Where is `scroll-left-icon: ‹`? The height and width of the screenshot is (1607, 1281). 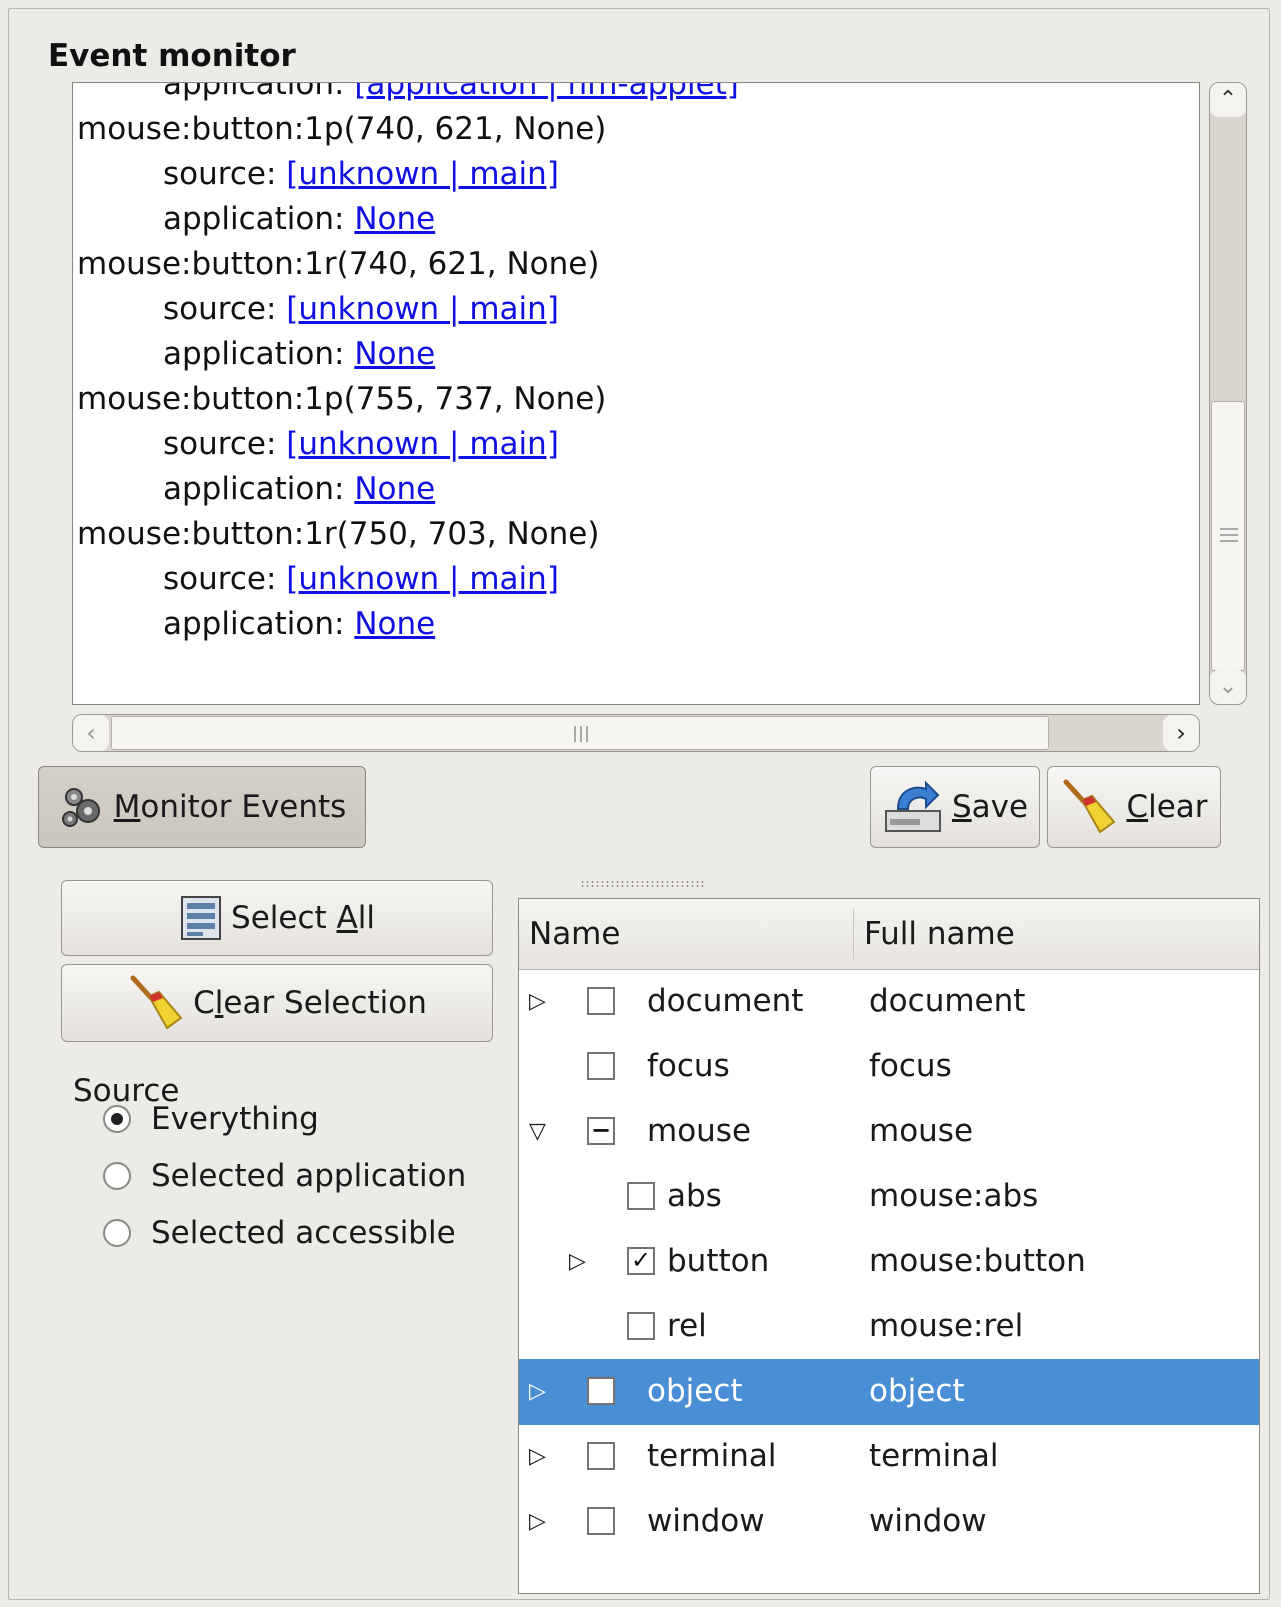
scroll-left-icon: ‹ is located at coordinates (91, 733).